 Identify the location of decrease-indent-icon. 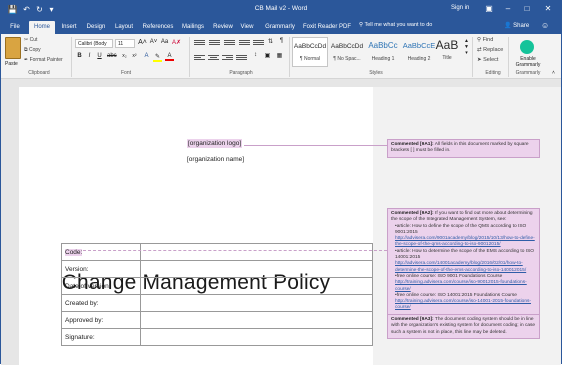
(244, 43).